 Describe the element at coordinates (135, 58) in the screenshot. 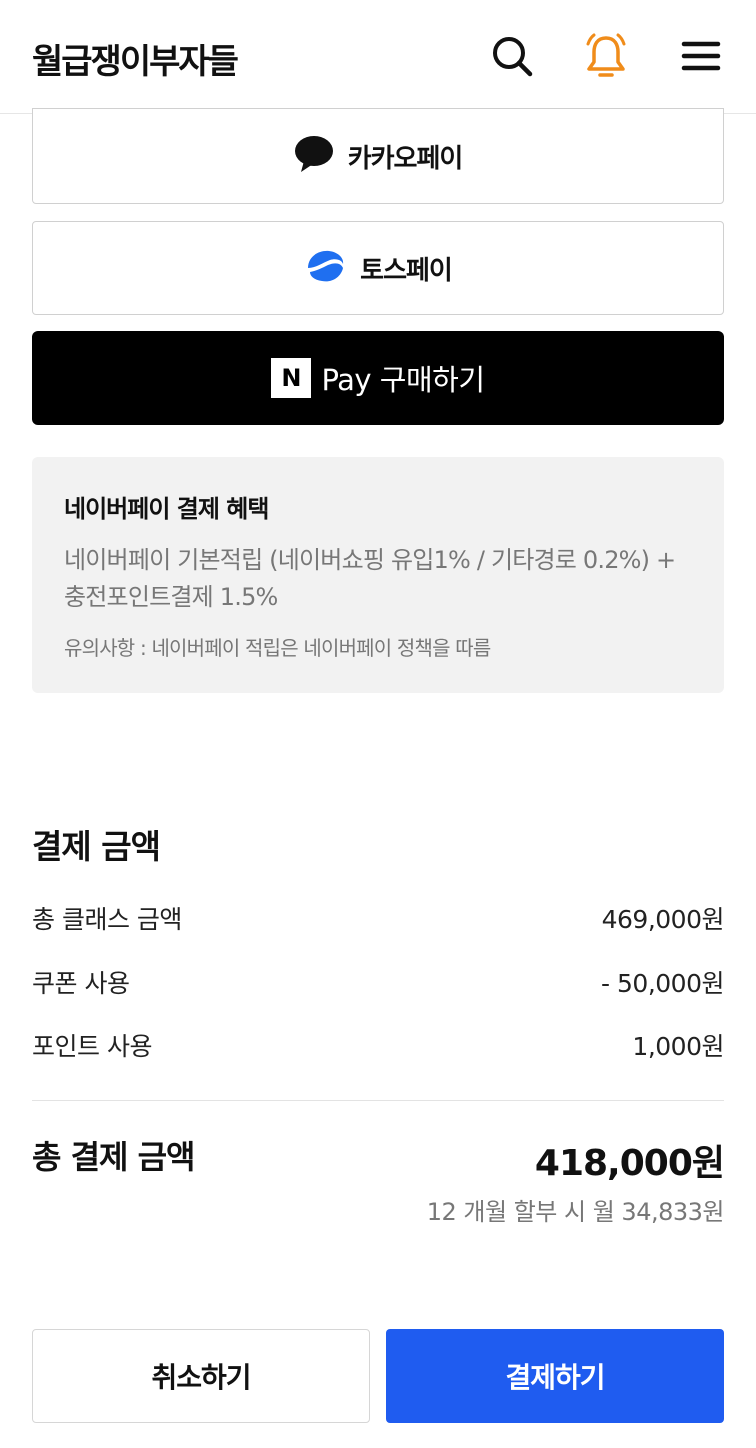

I see `brand-logo: 월급쟁이부자들` at that location.